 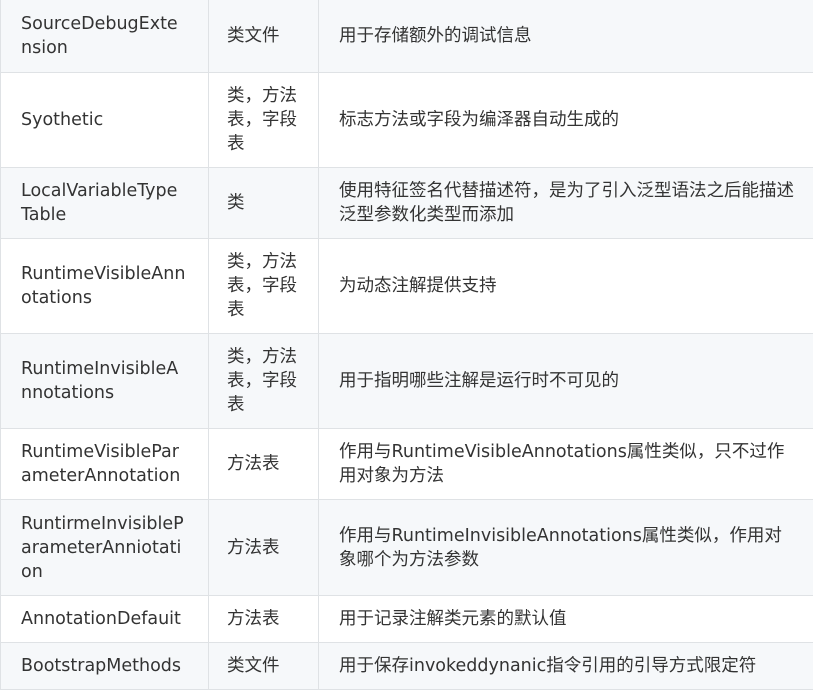 What do you see at coordinates (565, 381) in the screenshot?
I see `attribute-desc-cell: 用于指明哪些注解是运行时不可见的` at bounding box center [565, 381].